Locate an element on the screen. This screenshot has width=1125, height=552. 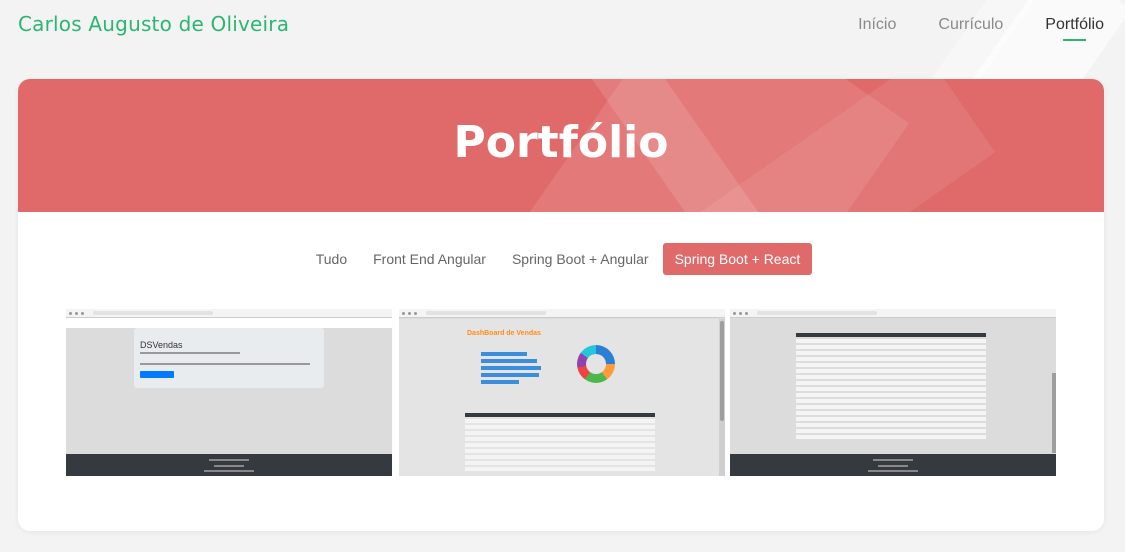
thumb-title: DSVendas is located at coordinates (161, 345).